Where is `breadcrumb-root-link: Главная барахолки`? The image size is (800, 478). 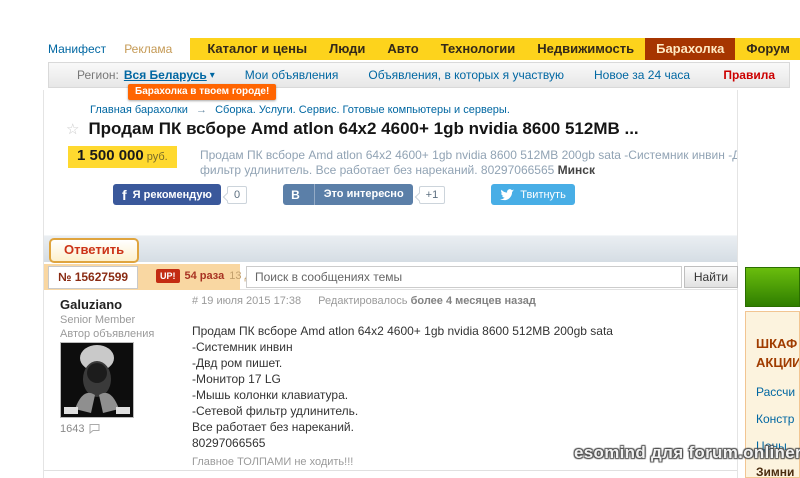 breadcrumb-root-link: Главная барахолки is located at coordinates (139, 110).